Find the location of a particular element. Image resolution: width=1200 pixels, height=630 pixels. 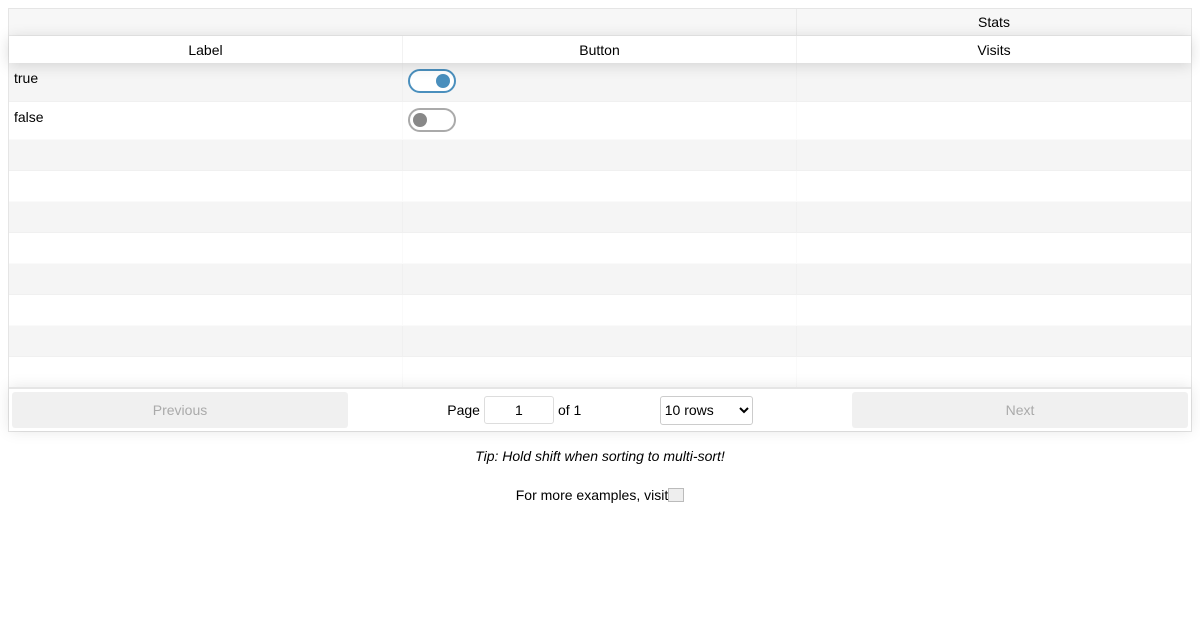

group-header-row: Stats is located at coordinates (600, 22).